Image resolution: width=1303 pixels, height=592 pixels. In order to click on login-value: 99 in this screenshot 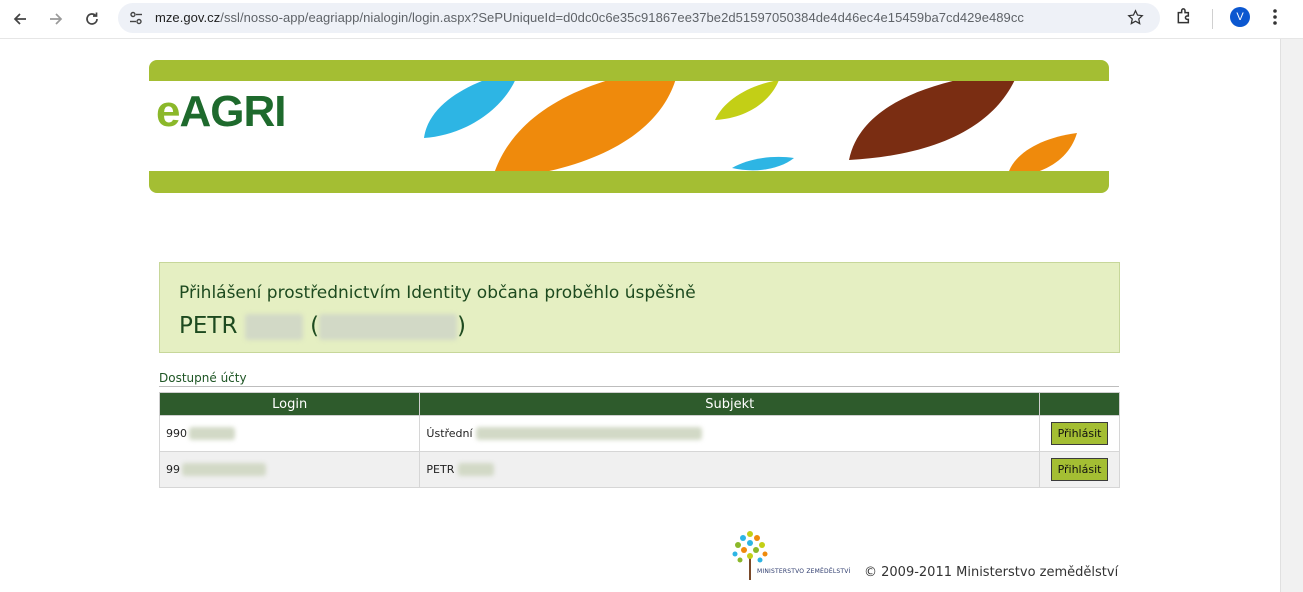, I will do `click(173, 469)`.